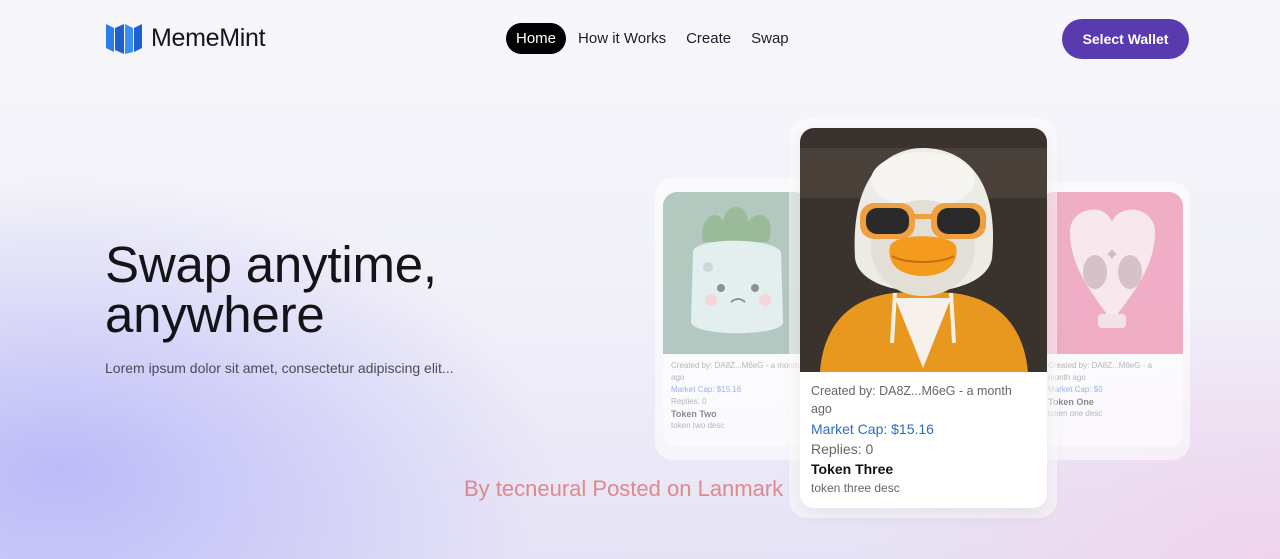 The height and width of the screenshot is (559, 1280). Describe the element at coordinates (208, 37) in the screenshot. I see `brand-name: MemeMint` at that location.